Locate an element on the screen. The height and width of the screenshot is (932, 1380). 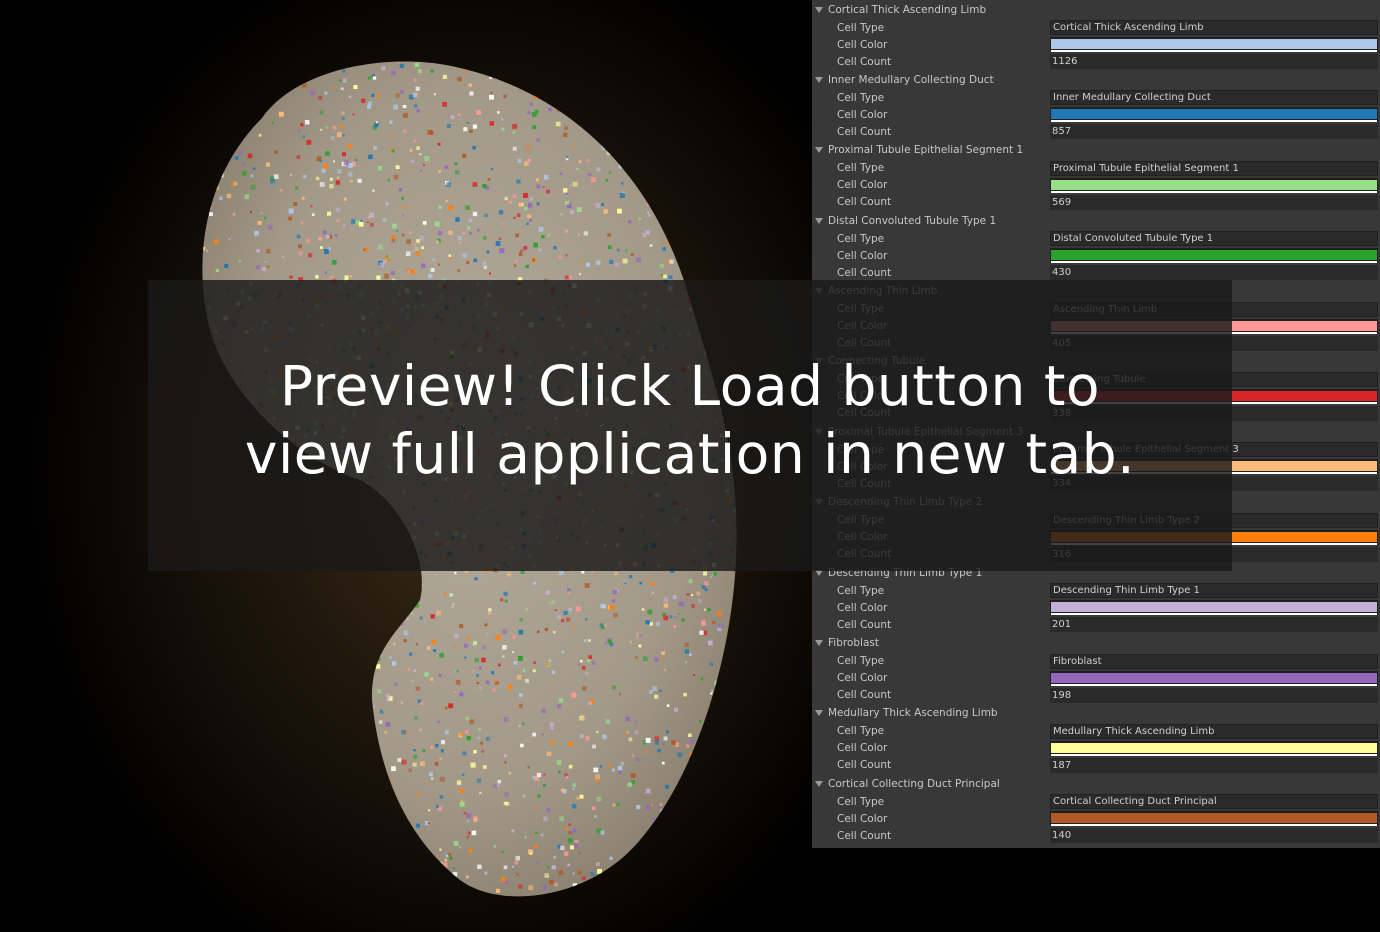
cell-type-row: Cell Type Distal Convoluted Tubule Type 1 is located at coordinates (1096, 238).